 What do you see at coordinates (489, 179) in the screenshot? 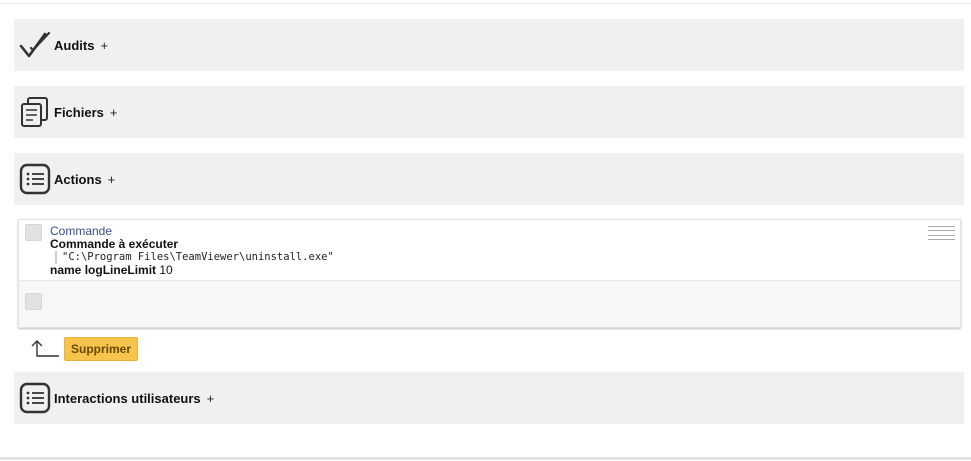
I see `section-actions: Actions +` at bounding box center [489, 179].